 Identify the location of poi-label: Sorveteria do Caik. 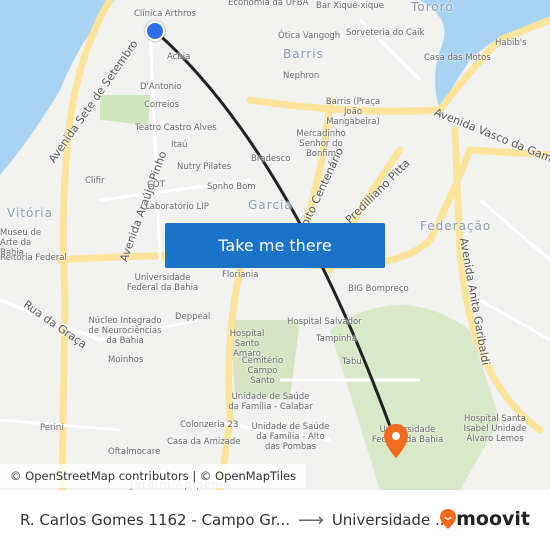
(385, 33).